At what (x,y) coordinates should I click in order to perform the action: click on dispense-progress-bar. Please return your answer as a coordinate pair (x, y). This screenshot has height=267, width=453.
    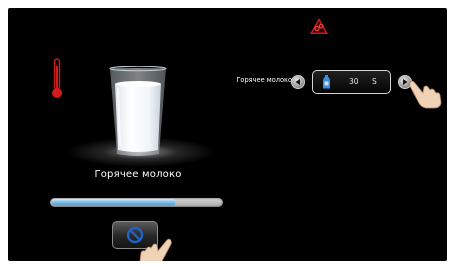
    Looking at the image, I should click on (136, 202).